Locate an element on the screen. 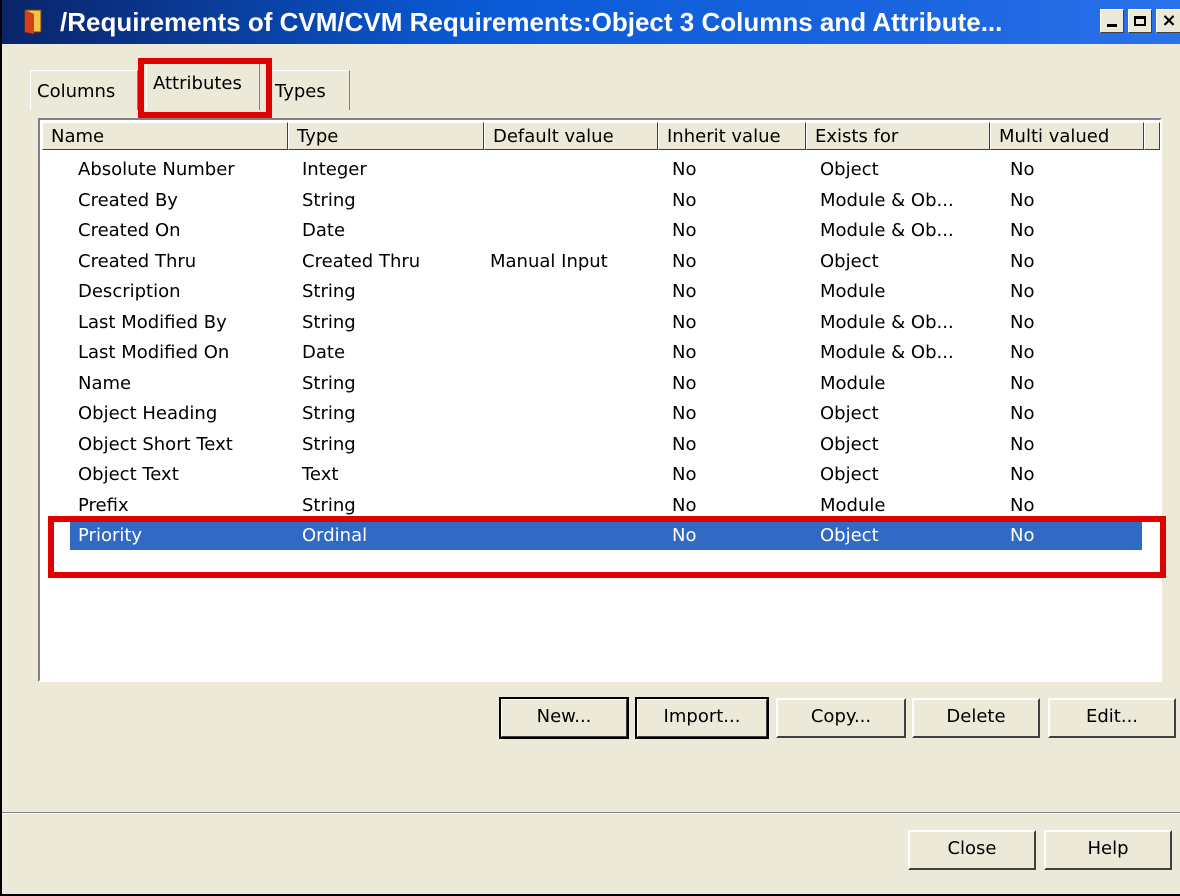 This screenshot has height=896, width=1180. column-header-exists-for: Exists for is located at coordinates (898, 136).